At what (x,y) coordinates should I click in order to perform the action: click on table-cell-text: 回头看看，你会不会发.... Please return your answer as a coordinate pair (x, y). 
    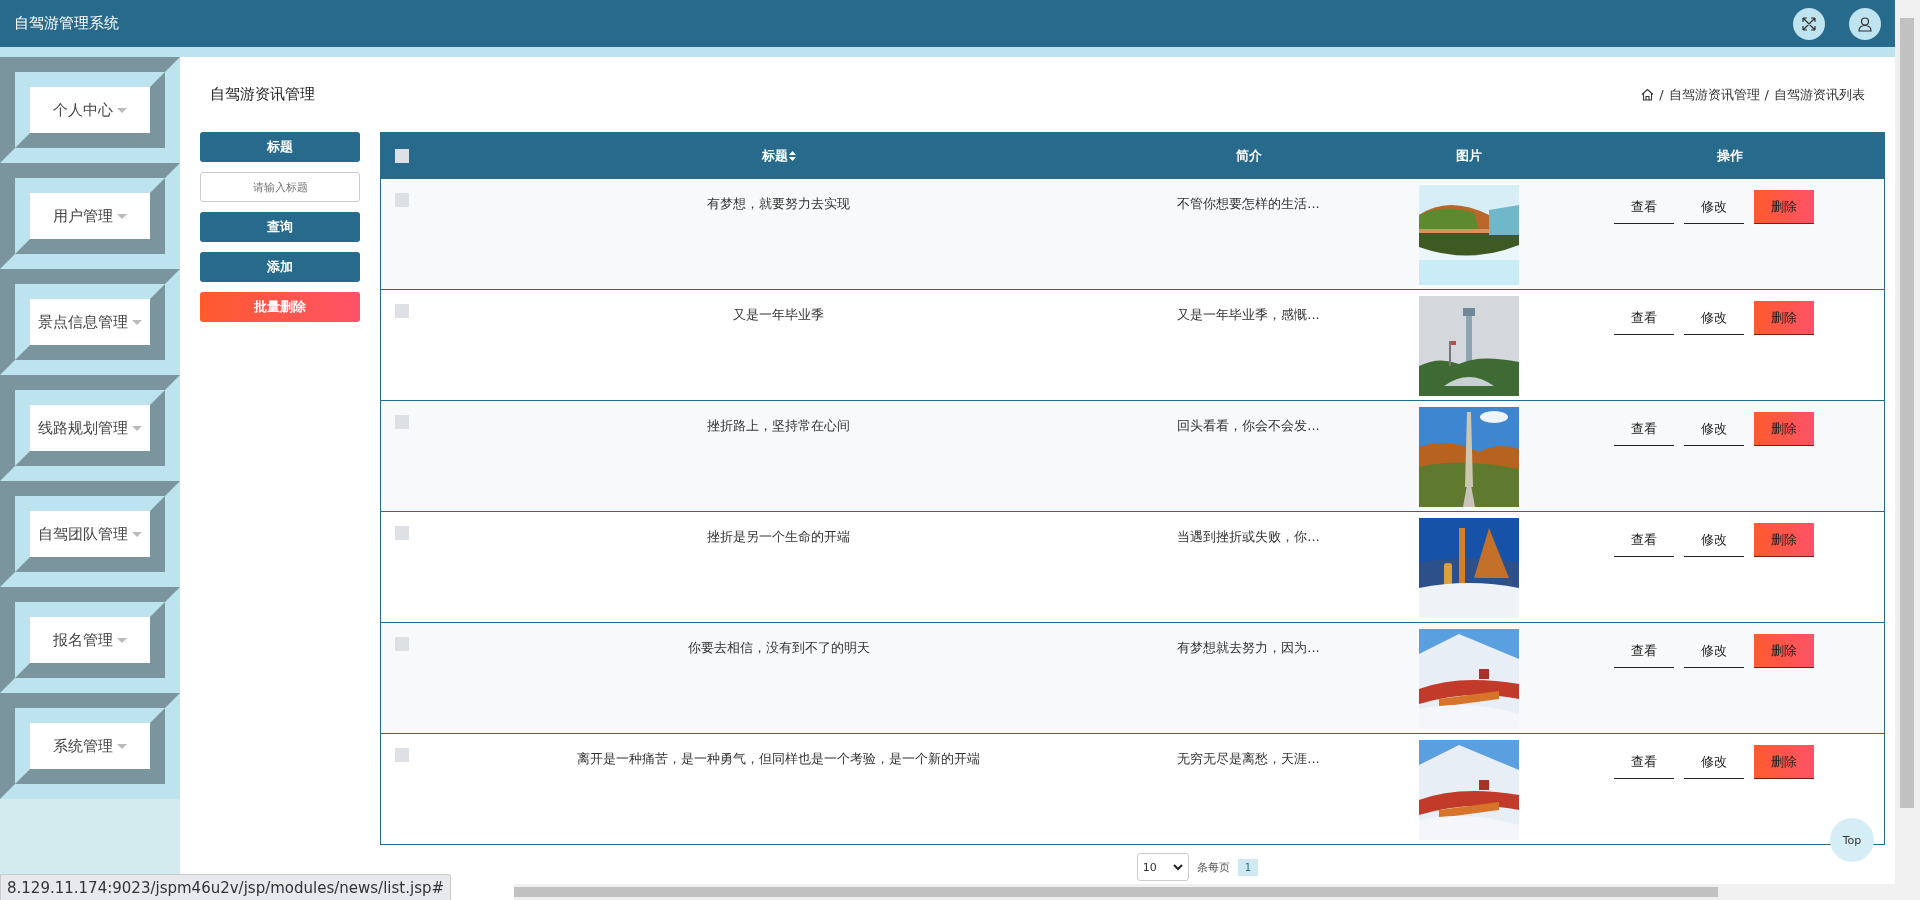
    Looking at the image, I should click on (1248, 426).